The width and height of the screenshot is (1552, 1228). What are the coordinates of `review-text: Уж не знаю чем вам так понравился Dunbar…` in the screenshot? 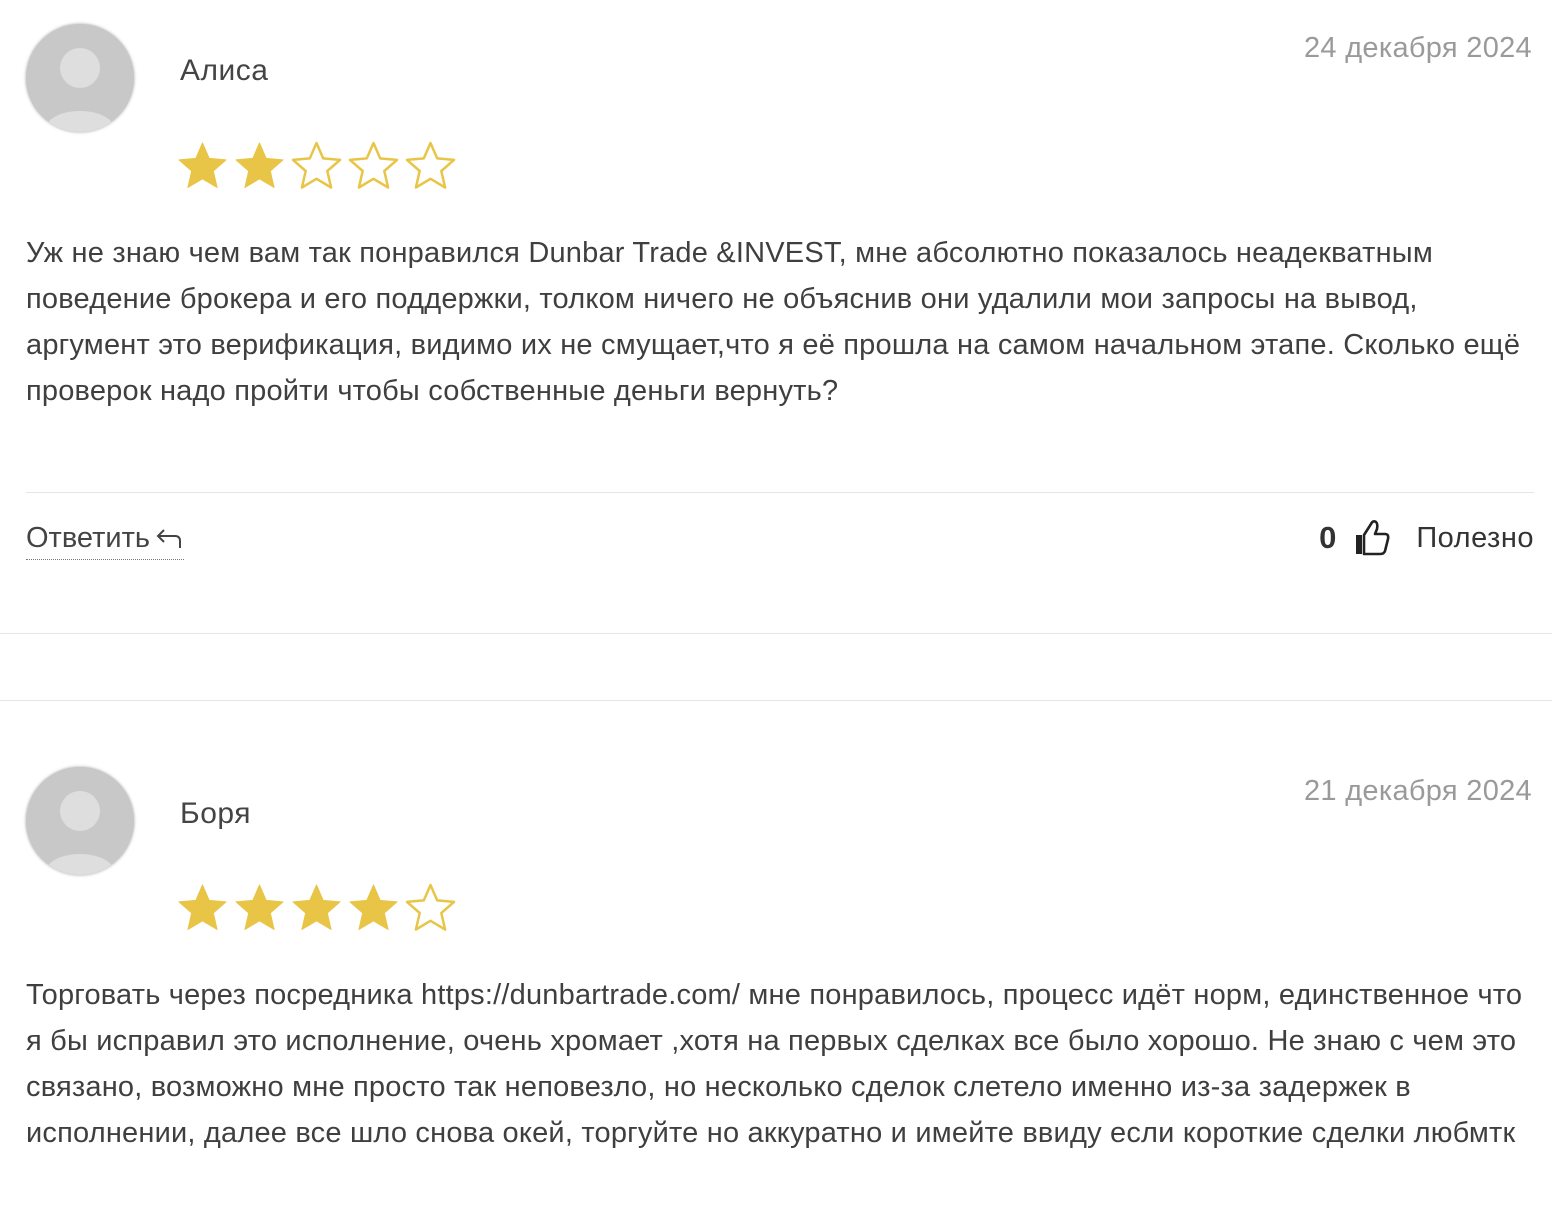 It's located at (773, 322).